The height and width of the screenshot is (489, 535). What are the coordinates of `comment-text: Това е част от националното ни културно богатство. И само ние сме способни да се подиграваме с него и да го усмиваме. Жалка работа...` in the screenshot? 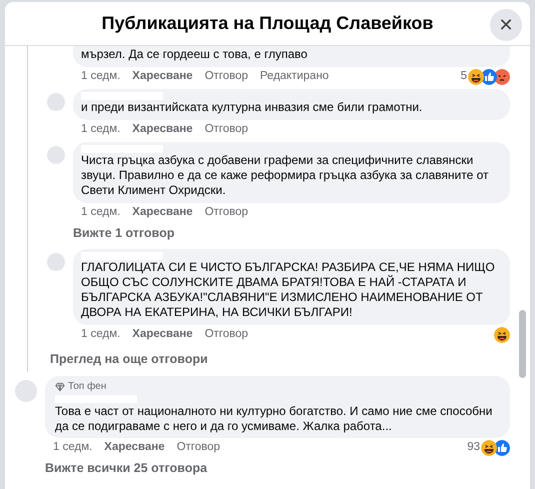 It's located at (274, 419).